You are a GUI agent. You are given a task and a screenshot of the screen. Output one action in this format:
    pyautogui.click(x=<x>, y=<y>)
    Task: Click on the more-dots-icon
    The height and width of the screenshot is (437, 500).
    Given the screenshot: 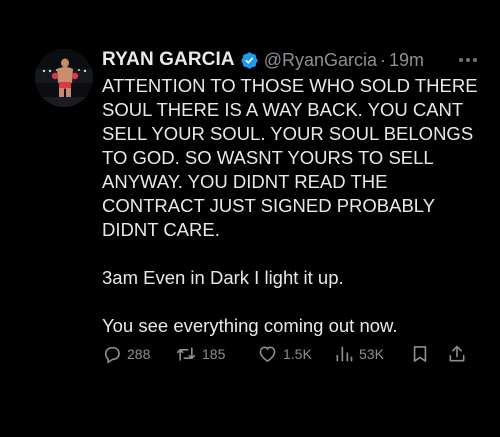 What is the action you would take?
    pyautogui.click(x=468, y=60)
    